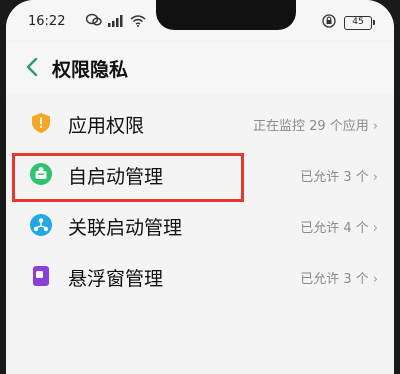  What do you see at coordinates (47, 21) in the screenshot?
I see `status-time: 16:22` at bounding box center [47, 21].